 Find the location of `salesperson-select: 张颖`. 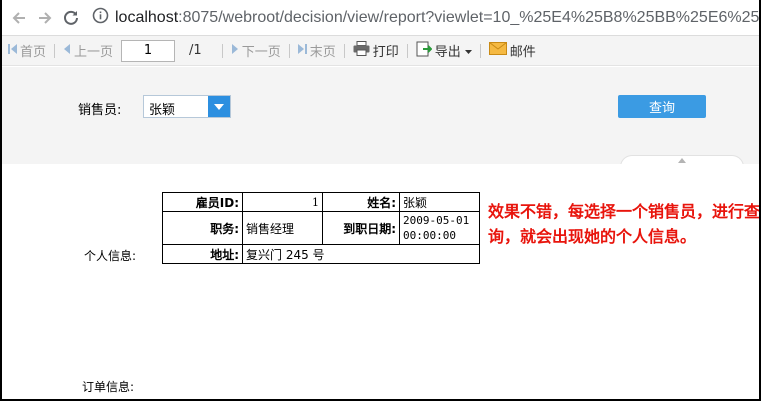

salesperson-select: 张颖 is located at coordinates (187, 106).